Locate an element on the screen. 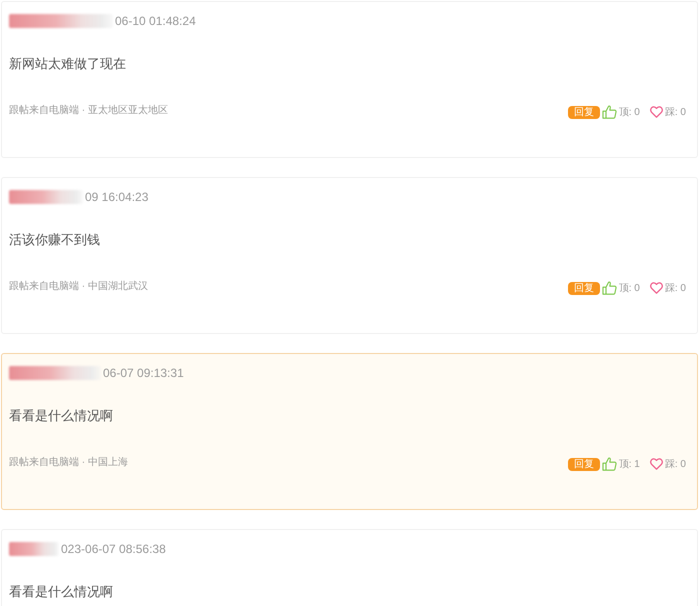 This screenshot has width=700, height=606. comment-time: 023-06-07 08:56:38 is located at coordinates (113, 549).